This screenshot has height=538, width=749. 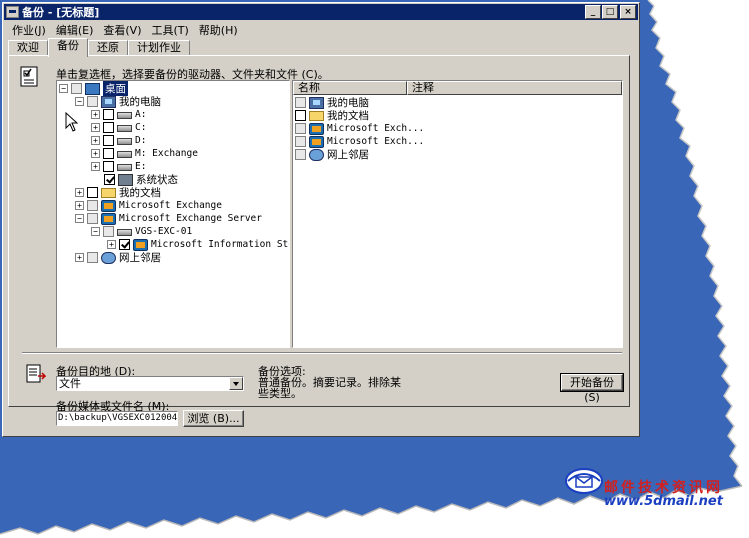 What do you see at coordinates (166, 153) in the screenshot?
I see `tree-label: M: Exchange` at bounding box center [166, 153].